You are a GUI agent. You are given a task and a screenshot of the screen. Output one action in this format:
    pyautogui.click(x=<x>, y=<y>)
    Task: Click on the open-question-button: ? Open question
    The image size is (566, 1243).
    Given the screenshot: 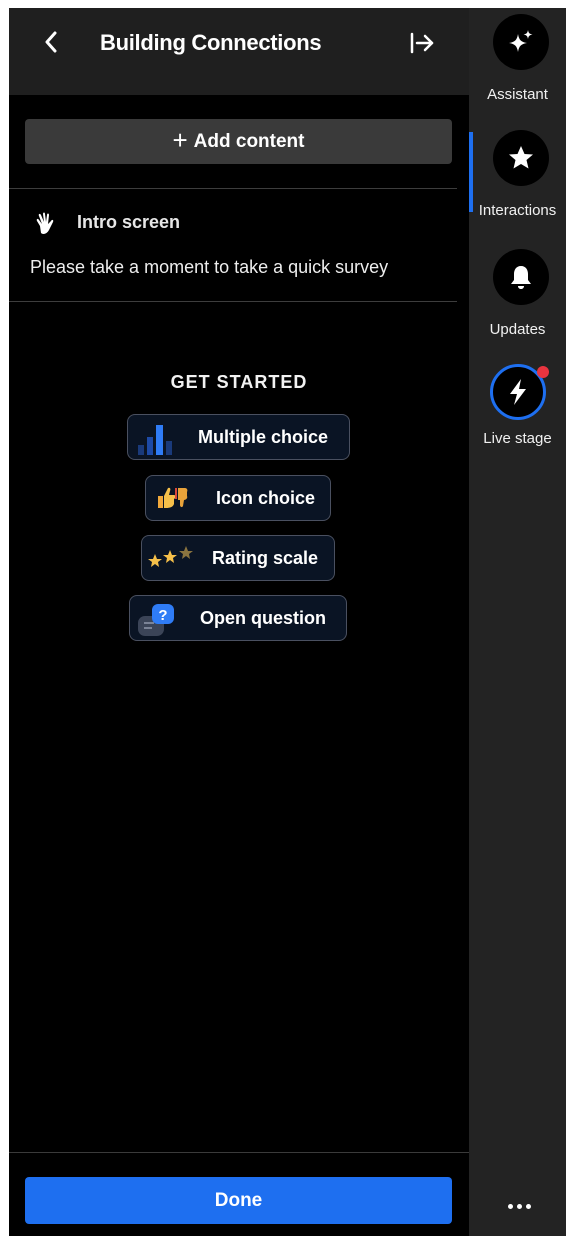 What is the action you would take?
    pyautogui.click(x=238, y=618)
    